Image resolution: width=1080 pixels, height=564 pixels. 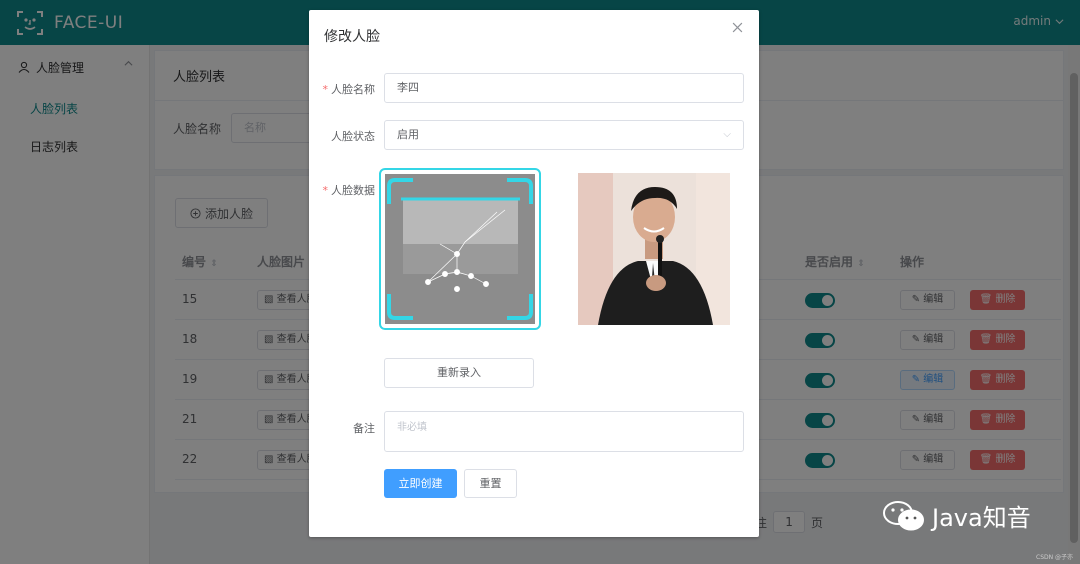 I want to click on name-label: * 人脸名称, so click(x=349, y=89).